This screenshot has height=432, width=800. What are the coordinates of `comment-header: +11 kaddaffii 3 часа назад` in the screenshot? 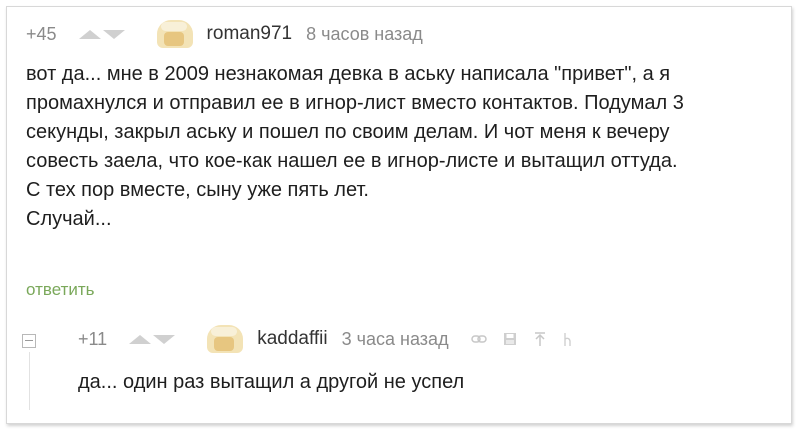 It's located at (325, 339).